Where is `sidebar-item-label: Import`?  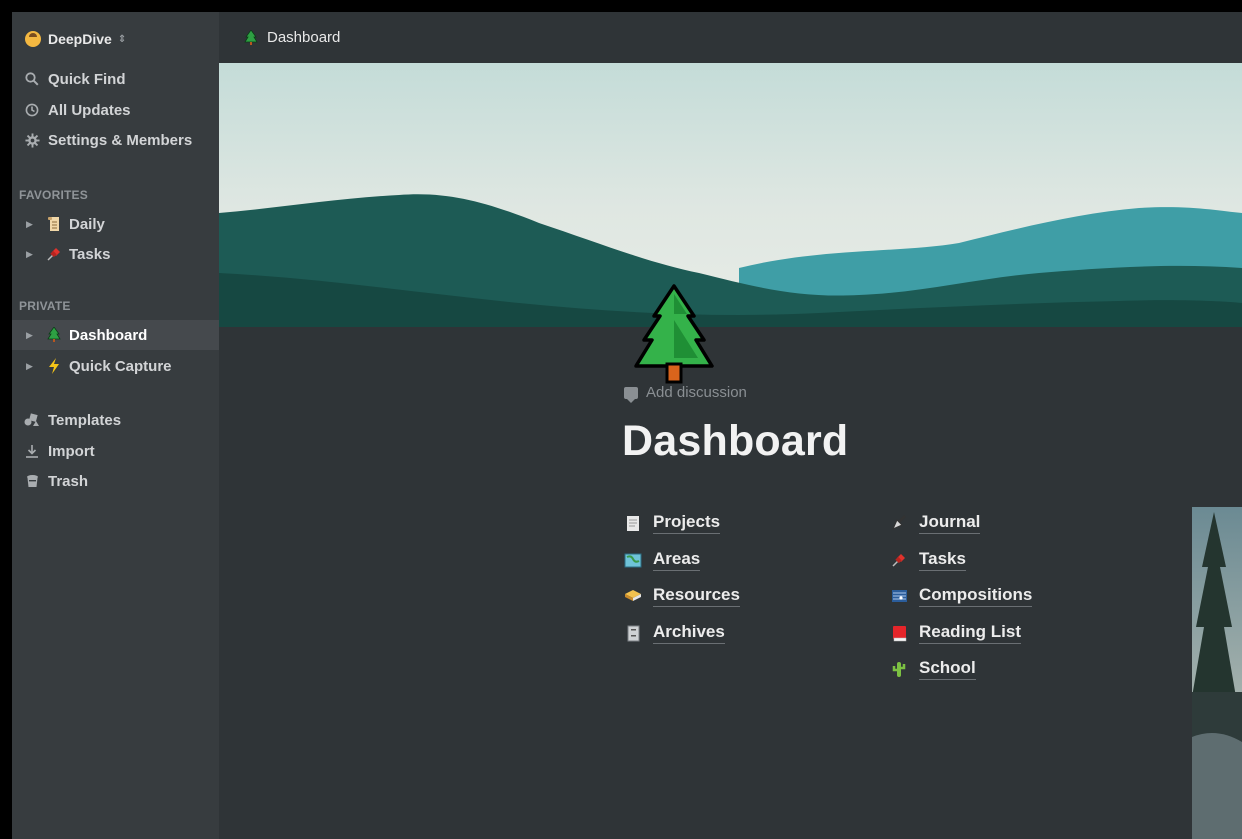 sidebar-item-label: Import is located at coordinates (71, 451).